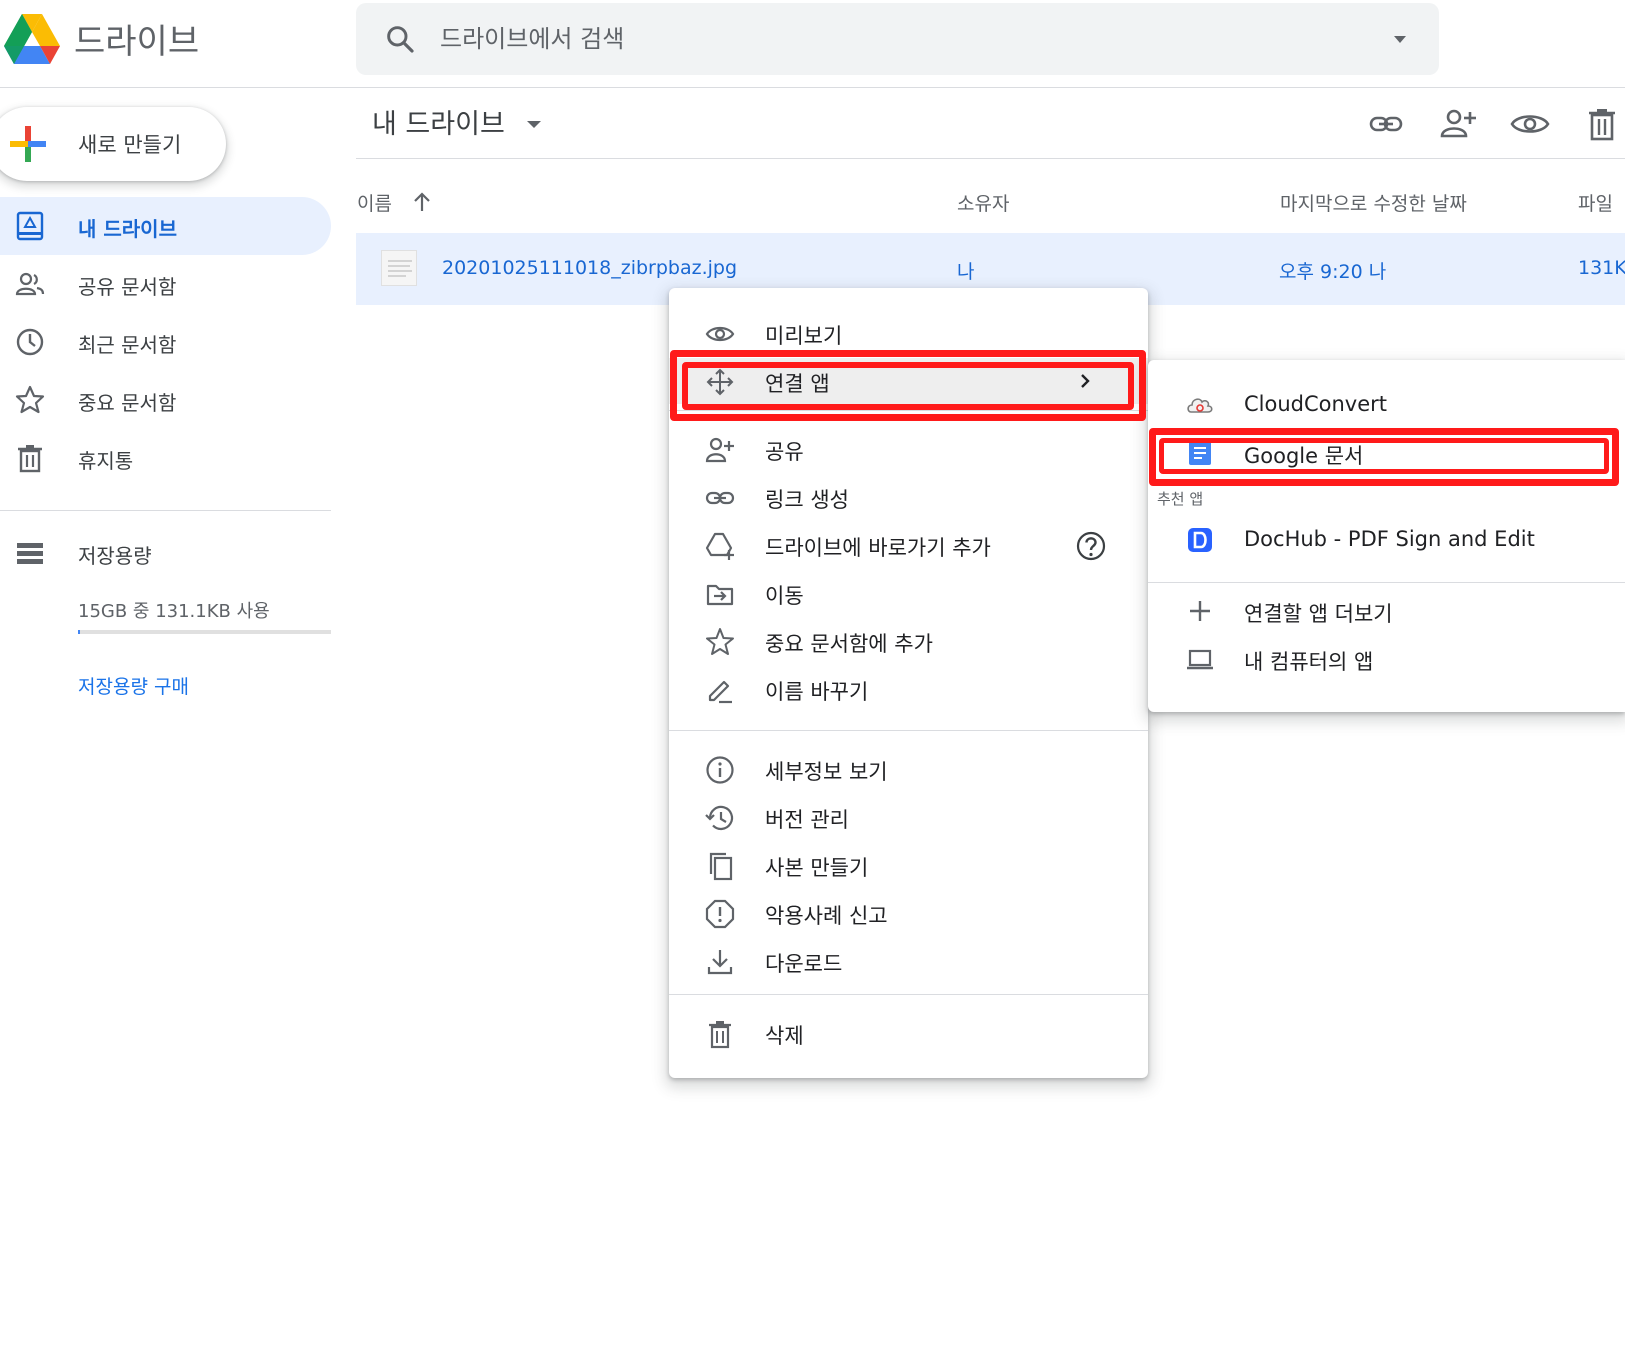 The image size is (1625, 1364). I want to click on sidebar-item-starred: 중요 문서함, so click(165, 400).